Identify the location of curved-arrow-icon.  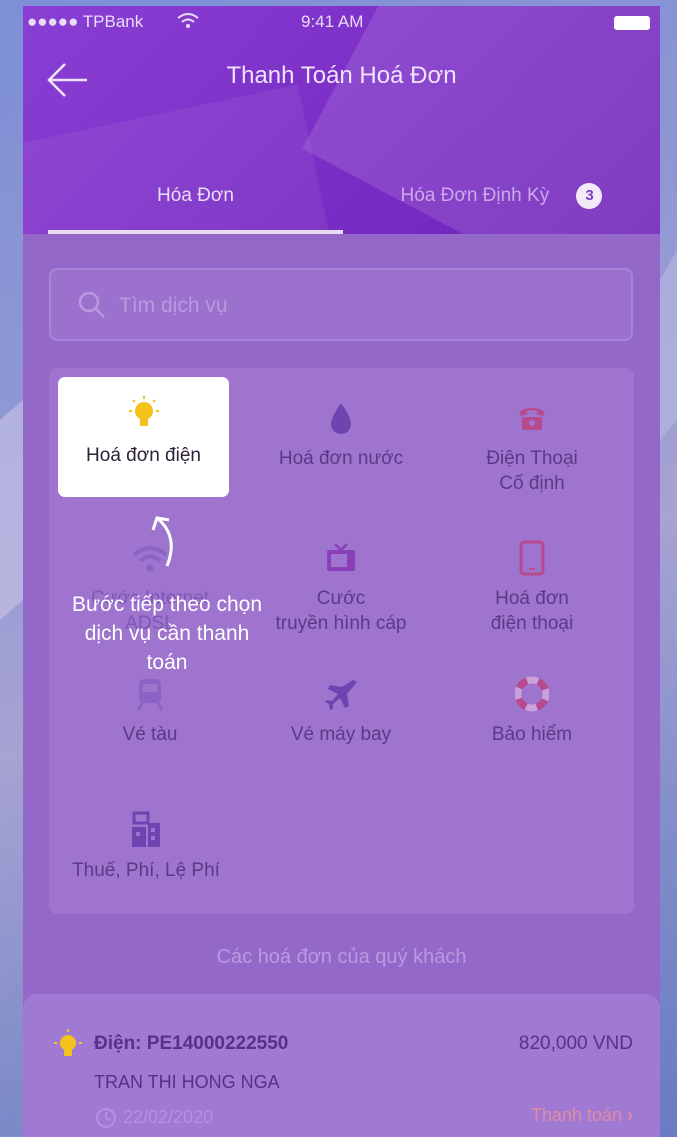
(162, 541).